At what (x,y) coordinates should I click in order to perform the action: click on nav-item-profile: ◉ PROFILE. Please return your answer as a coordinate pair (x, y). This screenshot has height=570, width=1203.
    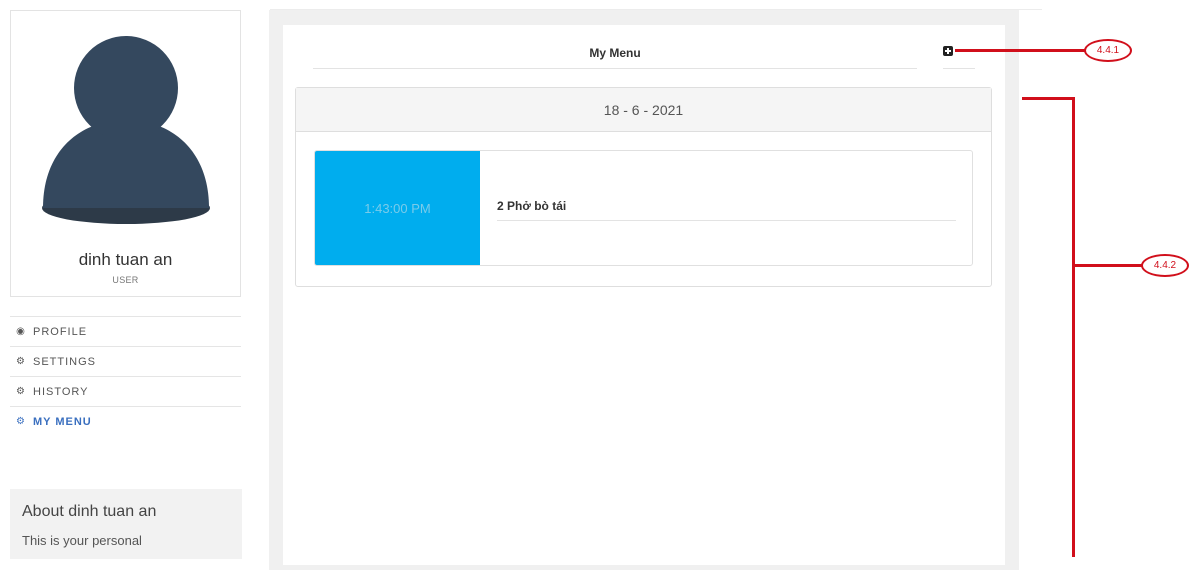
    Looking at the image, I should click on (125, 331).